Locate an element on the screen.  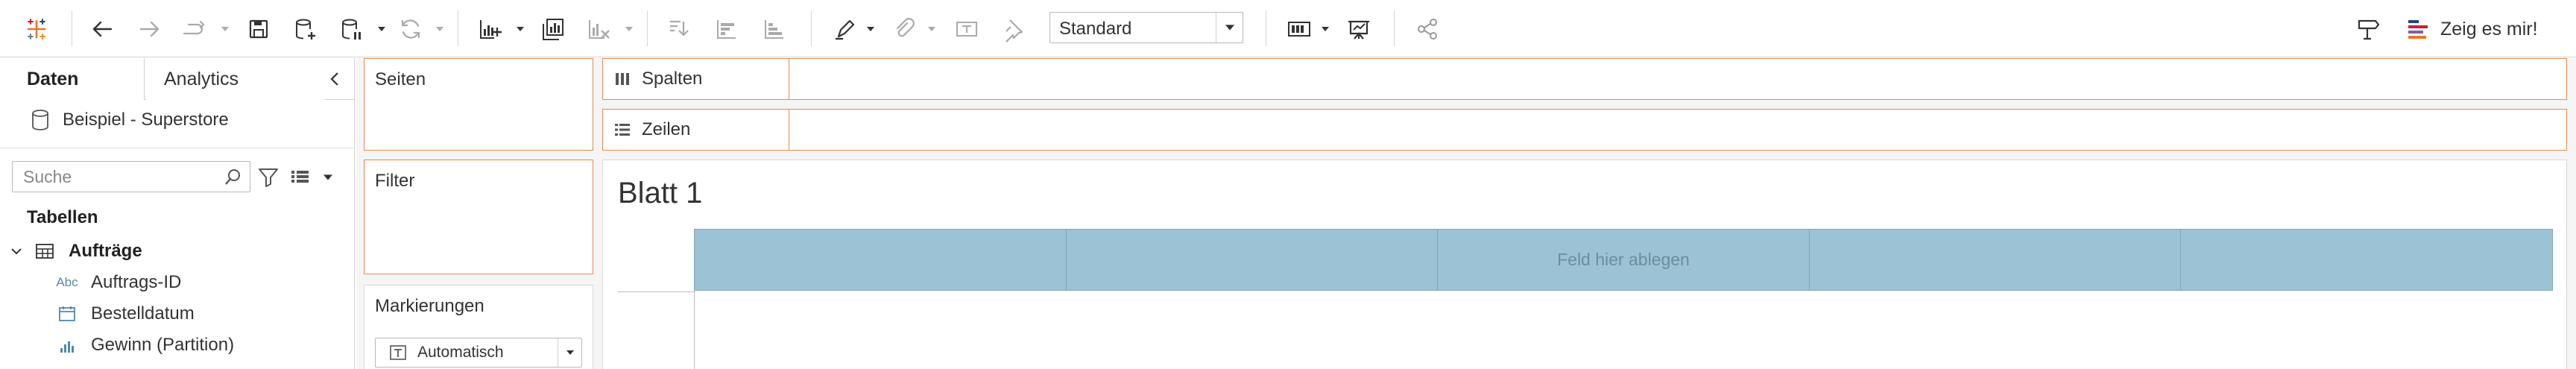
table-item: Aufträge is located at coordinates (76, 251).